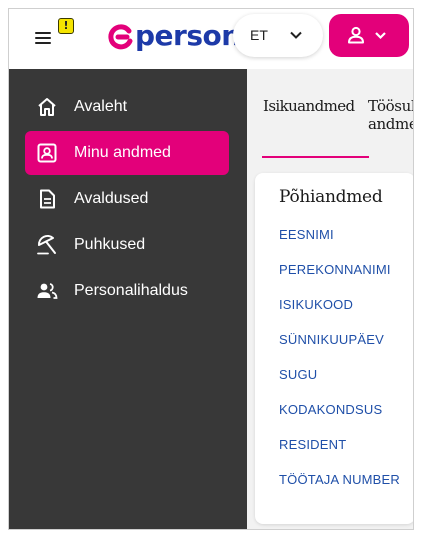 This screenshot has height=558, width=423. What do you see at coordinates (391, 124) in the screenshot?
I see `tab-label-line2: andme` at bounding box center [391, 124].